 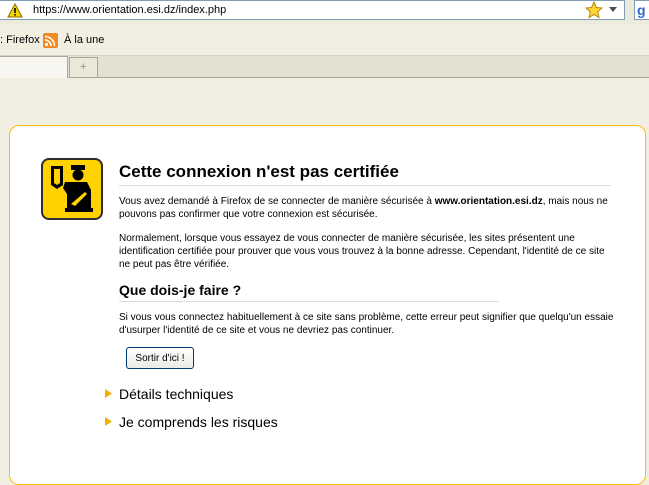 What do you see at coordinates (309, 291) in the screenshot?
I see `what-to-do-heading: Que dois-je faire ?` at bounding box center [309, 291].